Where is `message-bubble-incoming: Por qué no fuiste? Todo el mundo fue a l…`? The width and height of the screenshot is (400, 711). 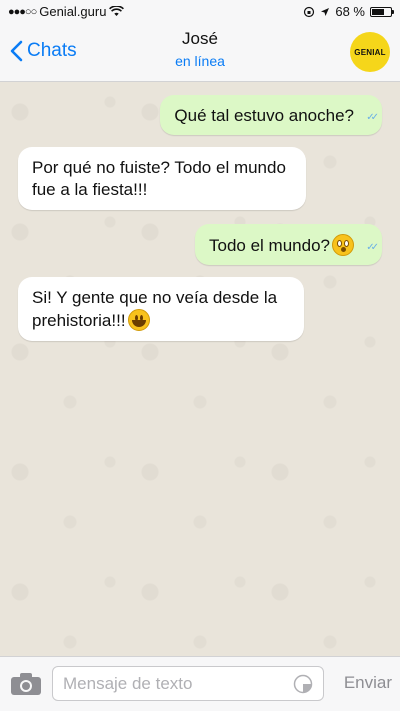 message-bubble-incoming: Por qué no fuiste? Todo el mundo fue a l… is located at coordinates (162, 178).